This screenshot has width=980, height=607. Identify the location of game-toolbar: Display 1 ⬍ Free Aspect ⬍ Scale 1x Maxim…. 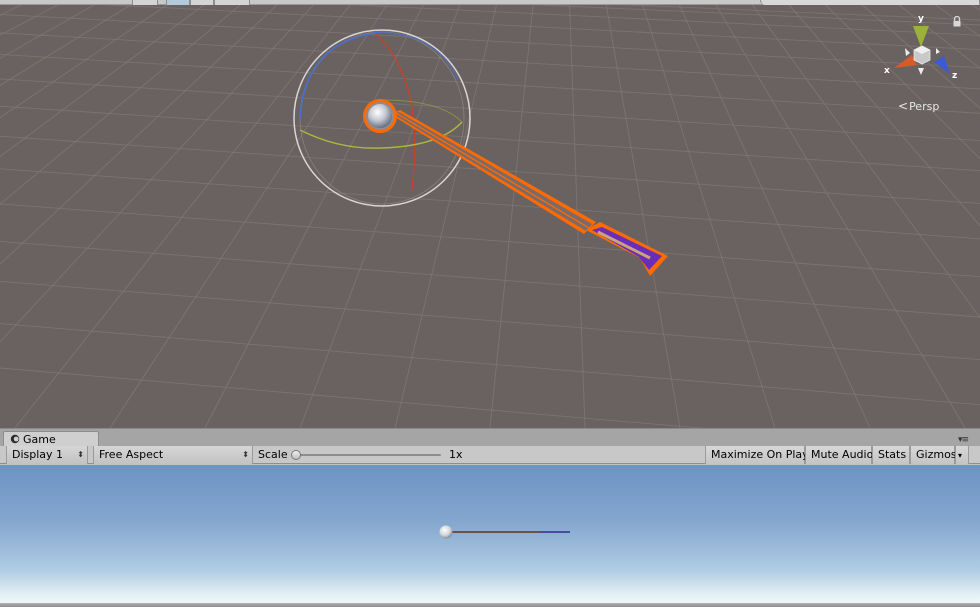
(490, 455).